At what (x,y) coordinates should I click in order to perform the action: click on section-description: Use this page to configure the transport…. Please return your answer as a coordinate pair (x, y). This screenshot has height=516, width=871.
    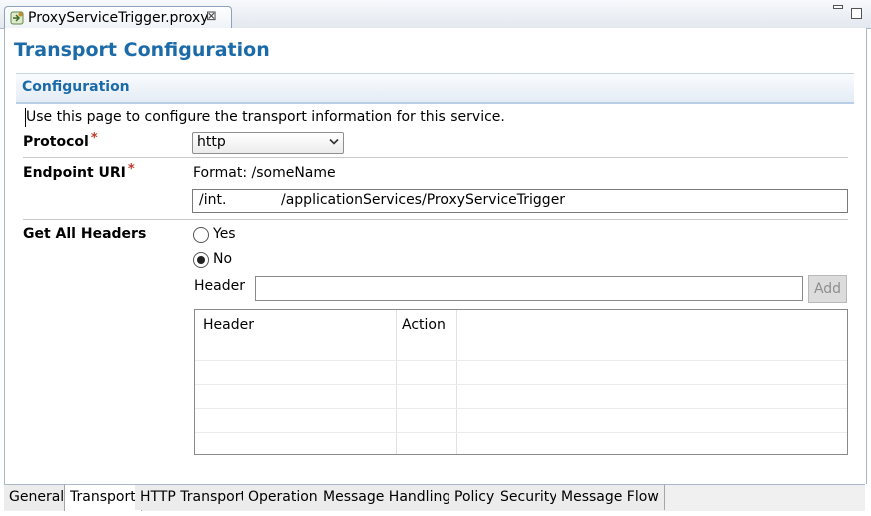
    Looking at the image, I should click on (265, 117).